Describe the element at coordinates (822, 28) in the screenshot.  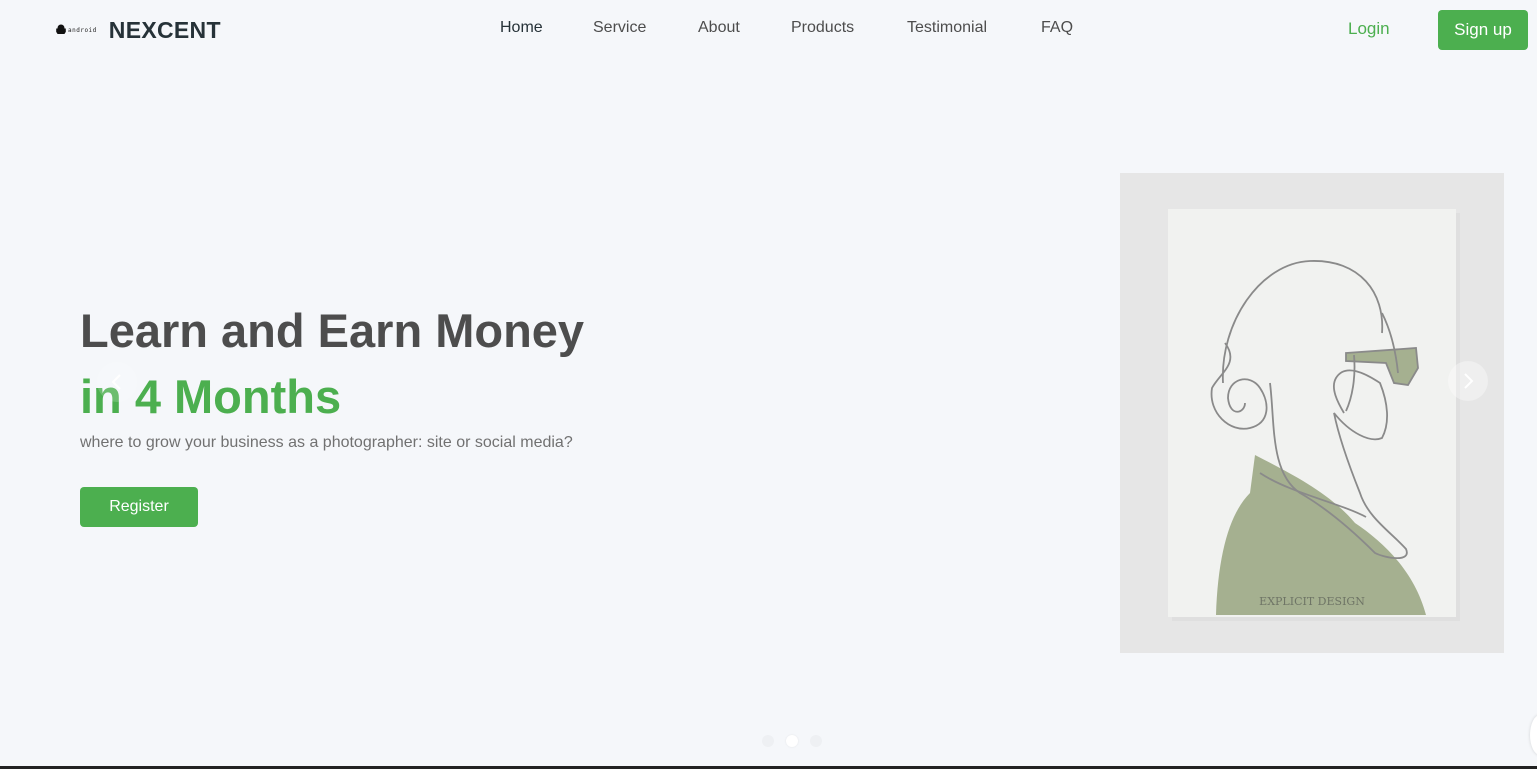
I see `nav-link-products: Products` at that location.